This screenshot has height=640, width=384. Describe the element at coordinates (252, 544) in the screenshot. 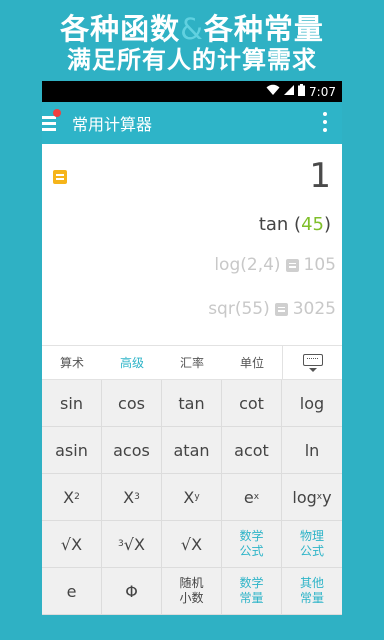

I see `key-math-formulas: 数学 公式` at that location.